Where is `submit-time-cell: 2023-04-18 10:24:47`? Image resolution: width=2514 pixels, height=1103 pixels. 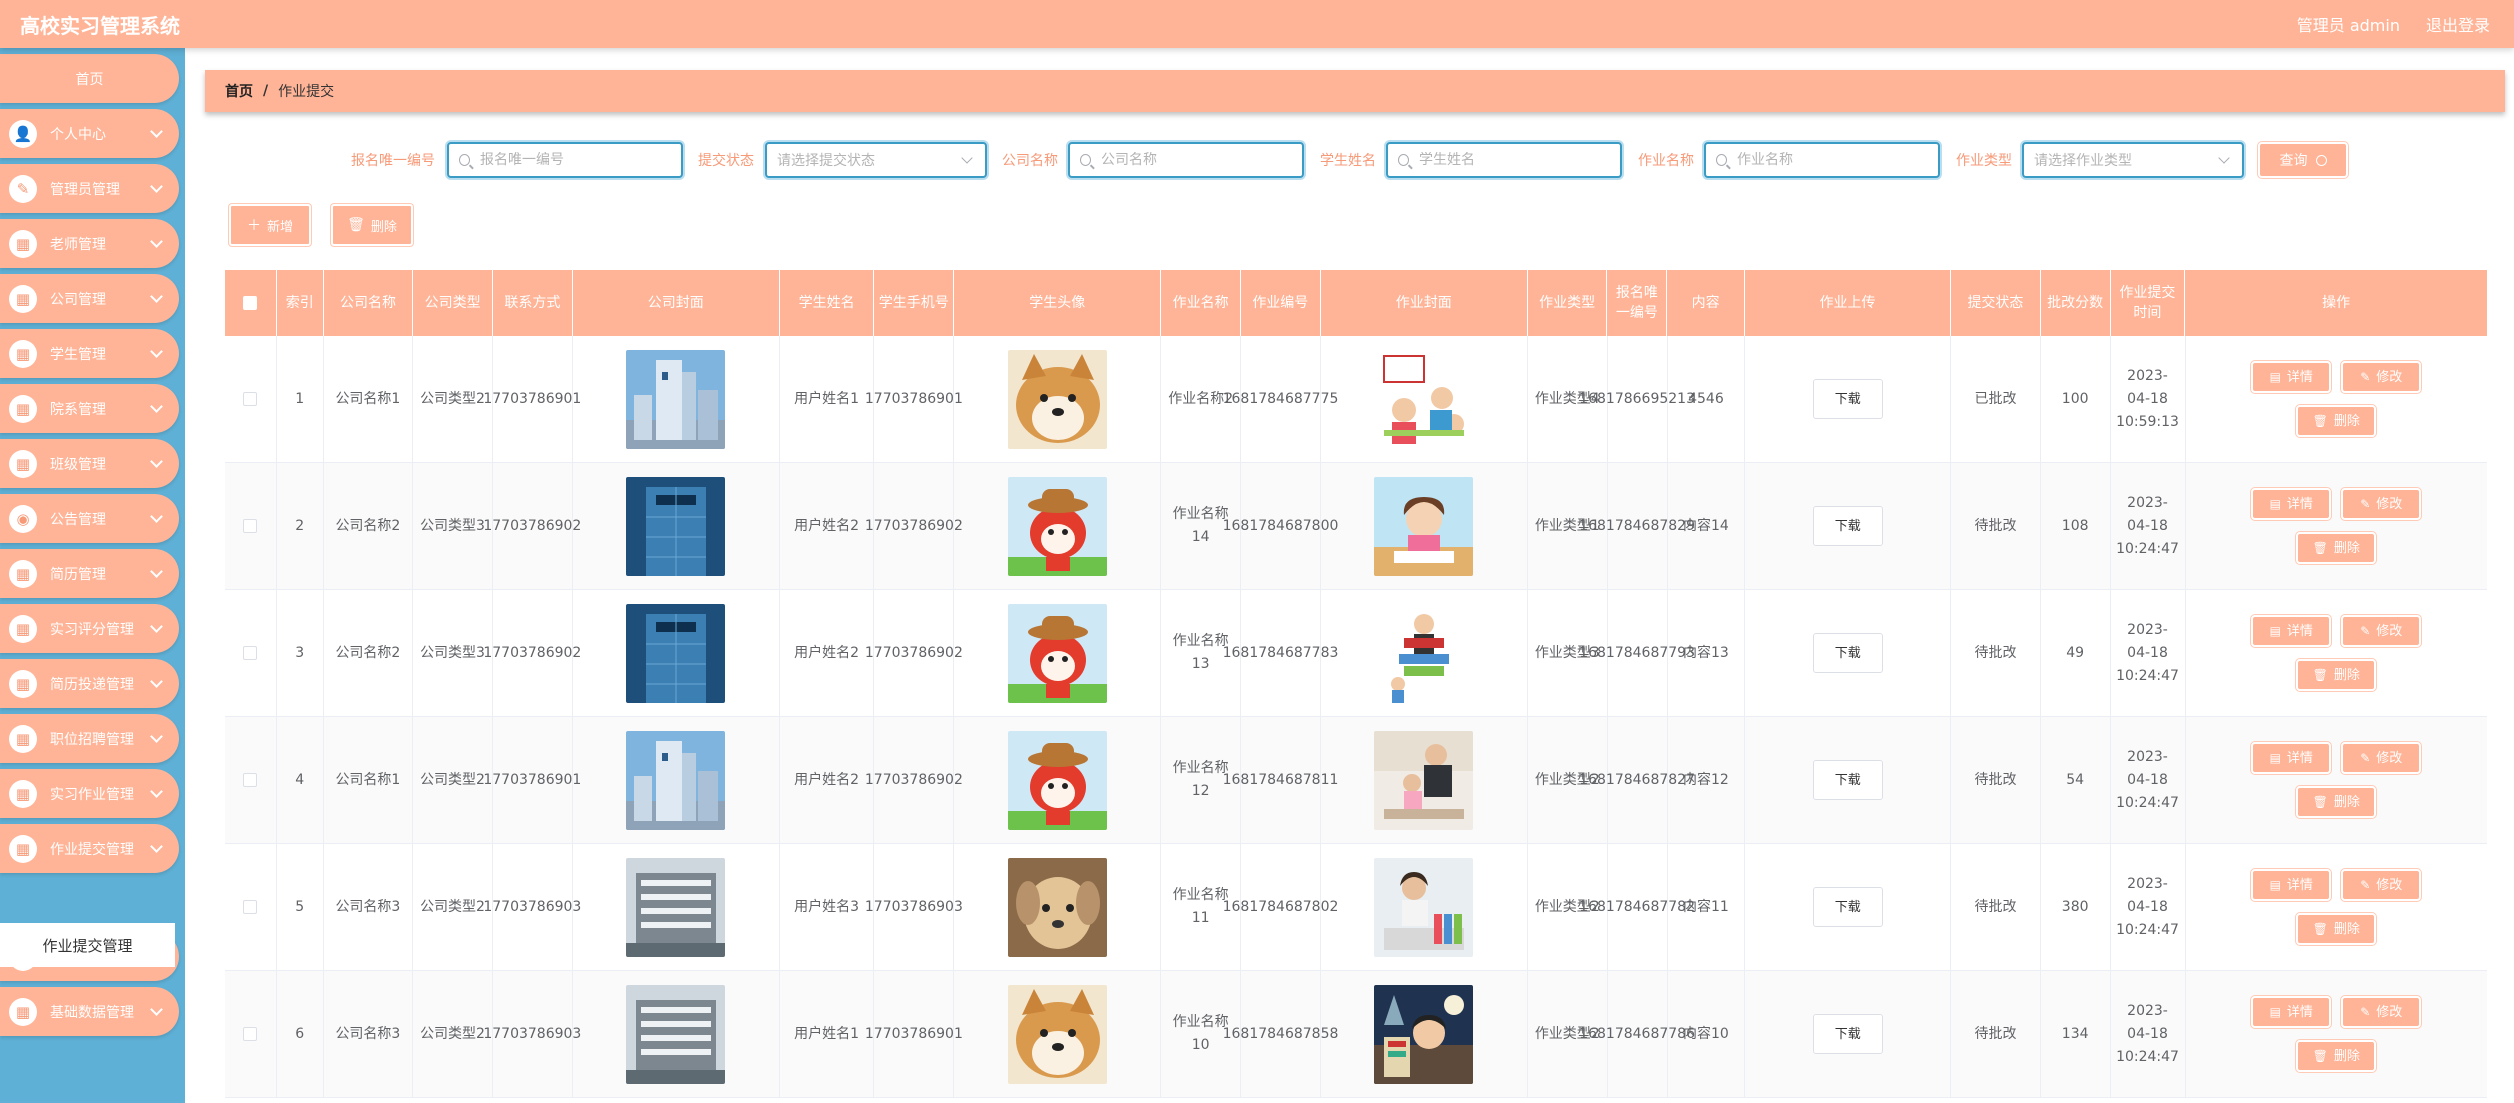 submit-time-cell: 2023-04-18 10:24:47 is located at coordinates (2148, 907).